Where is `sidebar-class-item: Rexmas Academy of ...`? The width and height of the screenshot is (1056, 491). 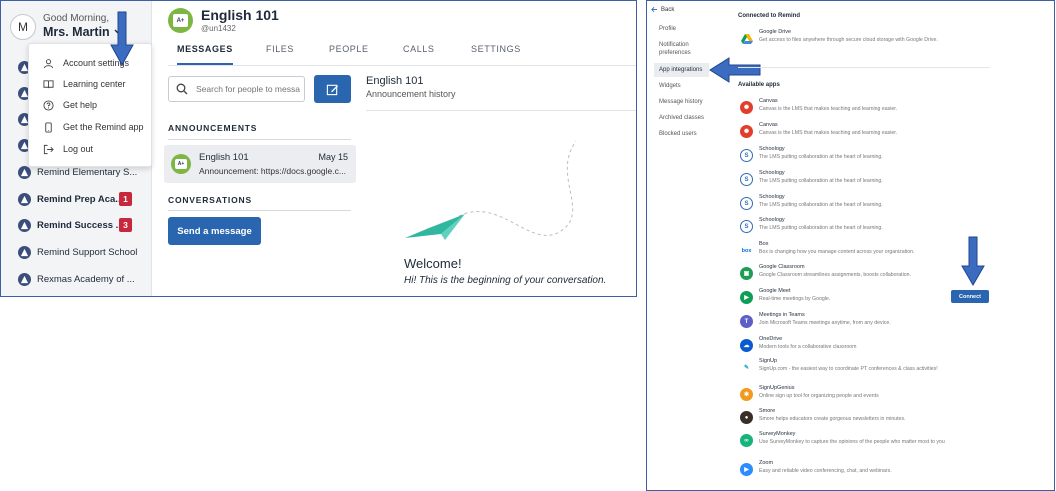
sidebar-class-item: Rexmas Academy of ... is located at coordinates (76, 279).